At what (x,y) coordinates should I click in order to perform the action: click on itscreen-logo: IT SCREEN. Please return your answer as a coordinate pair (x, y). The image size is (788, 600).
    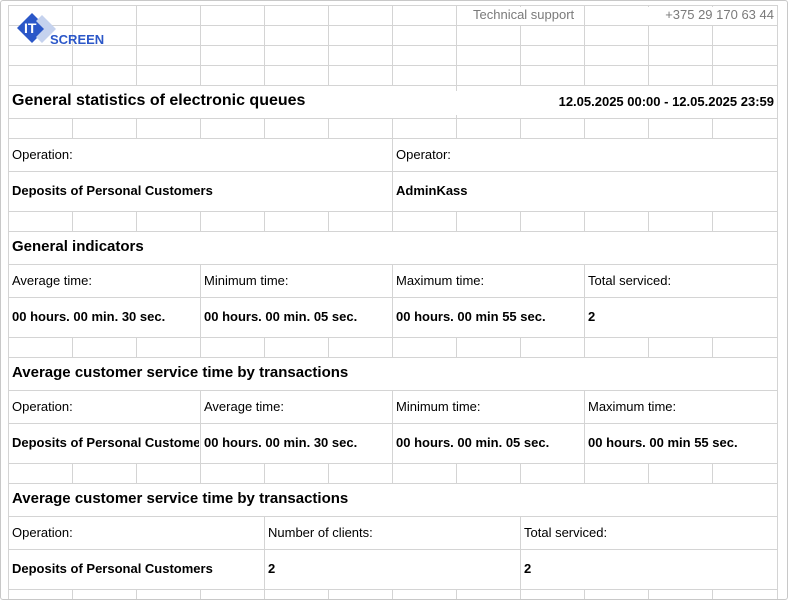
    Looking at the image, I should click on (64, 30).